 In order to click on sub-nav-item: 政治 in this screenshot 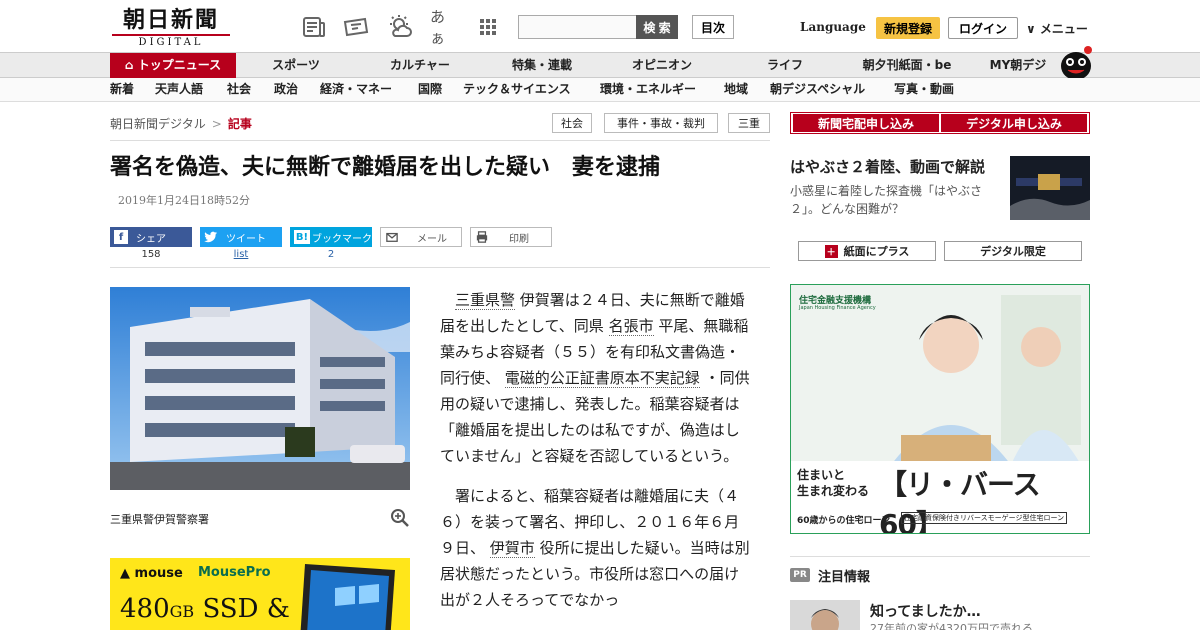, I will do `click(286, 89)`.